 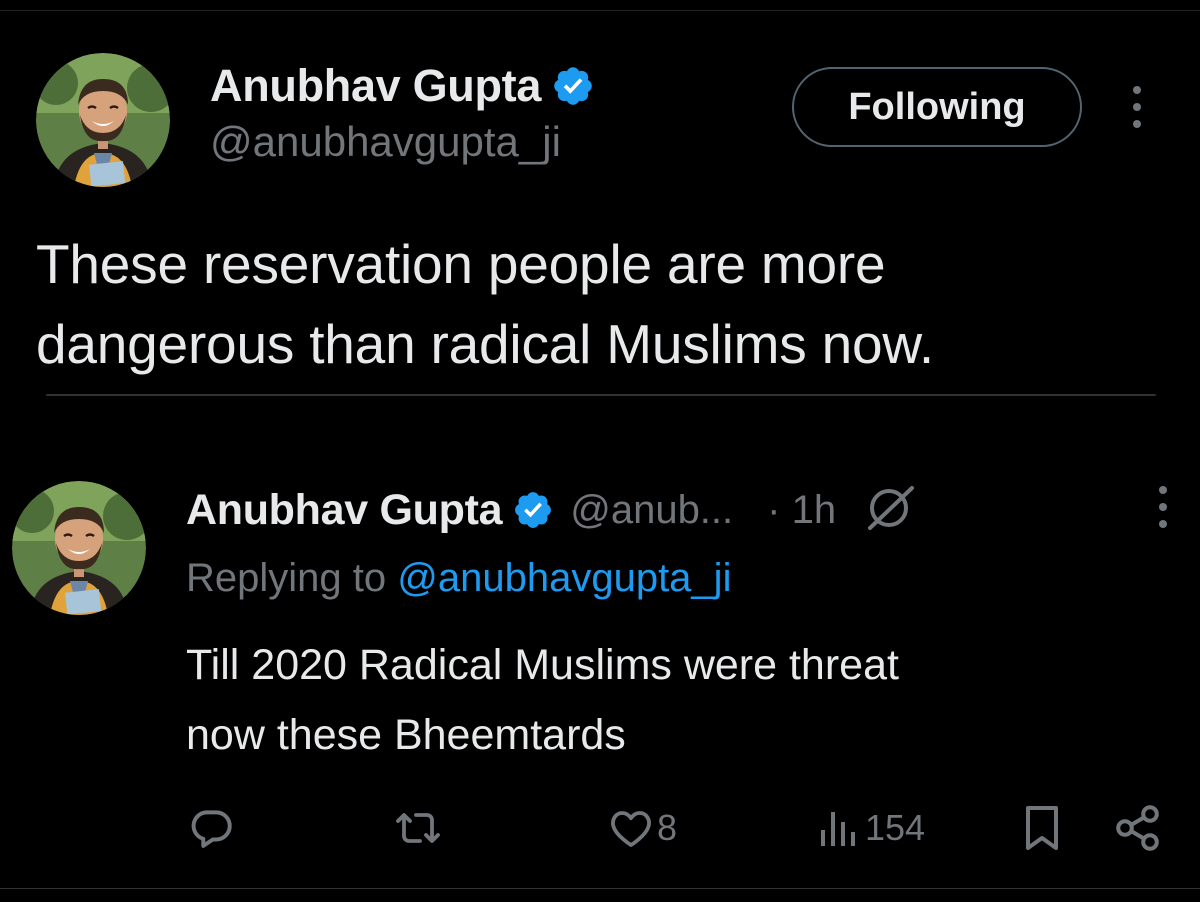 What do you see at coordinates (79, 548) in the screenshot?
I see `reply-author-avatar` at bounding box center [79, 548].